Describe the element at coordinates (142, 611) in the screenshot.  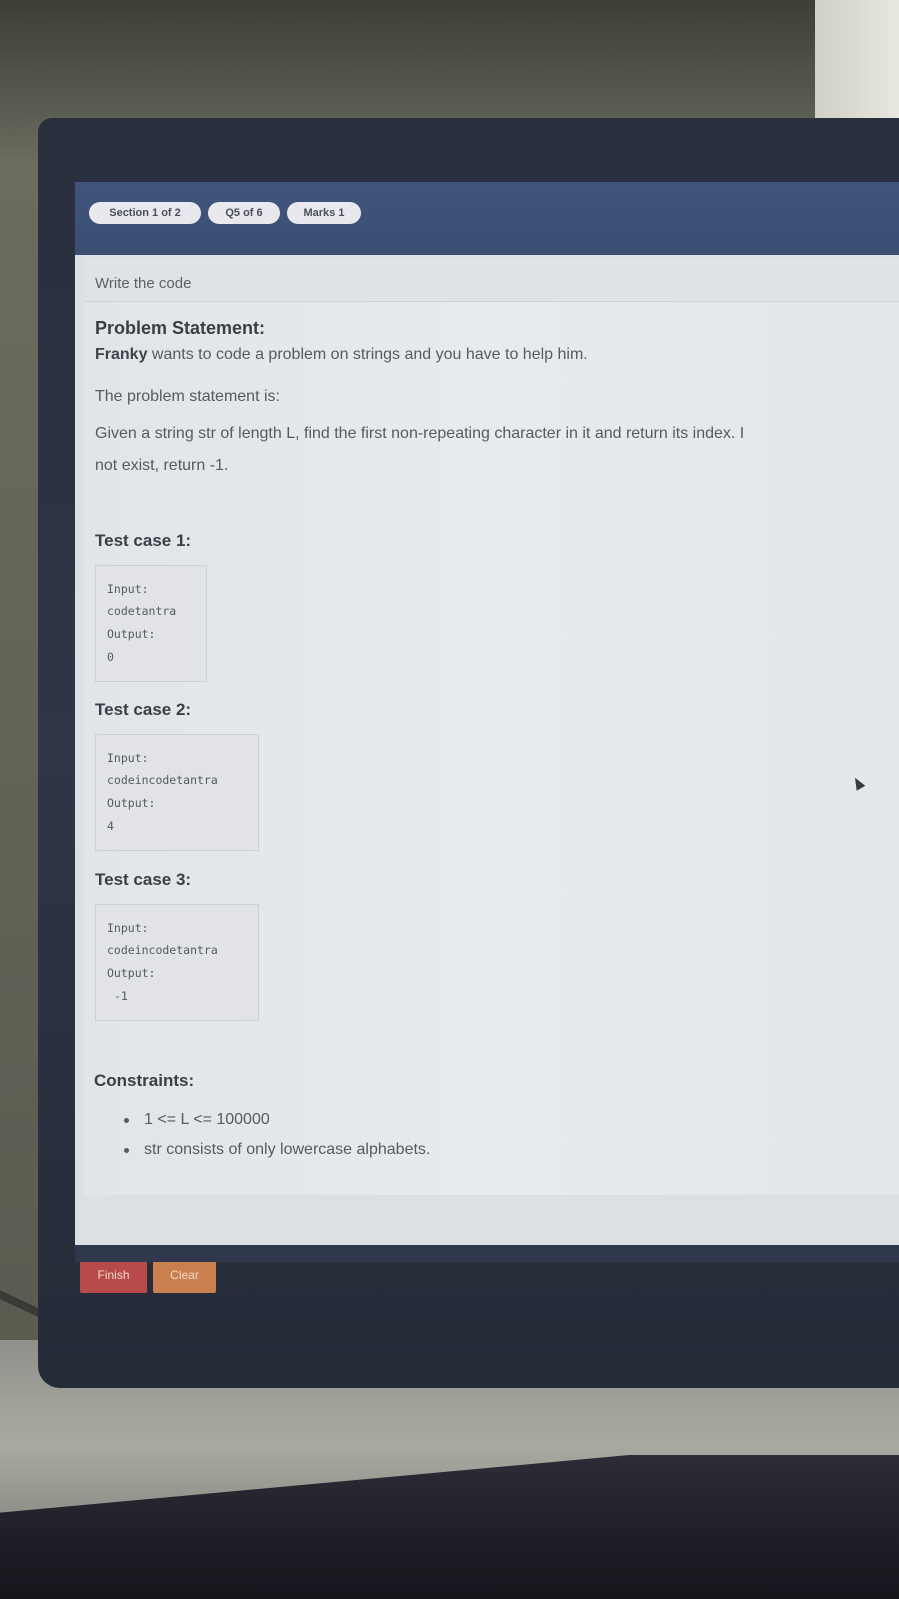
I see `input-value: codetantra` at that location.